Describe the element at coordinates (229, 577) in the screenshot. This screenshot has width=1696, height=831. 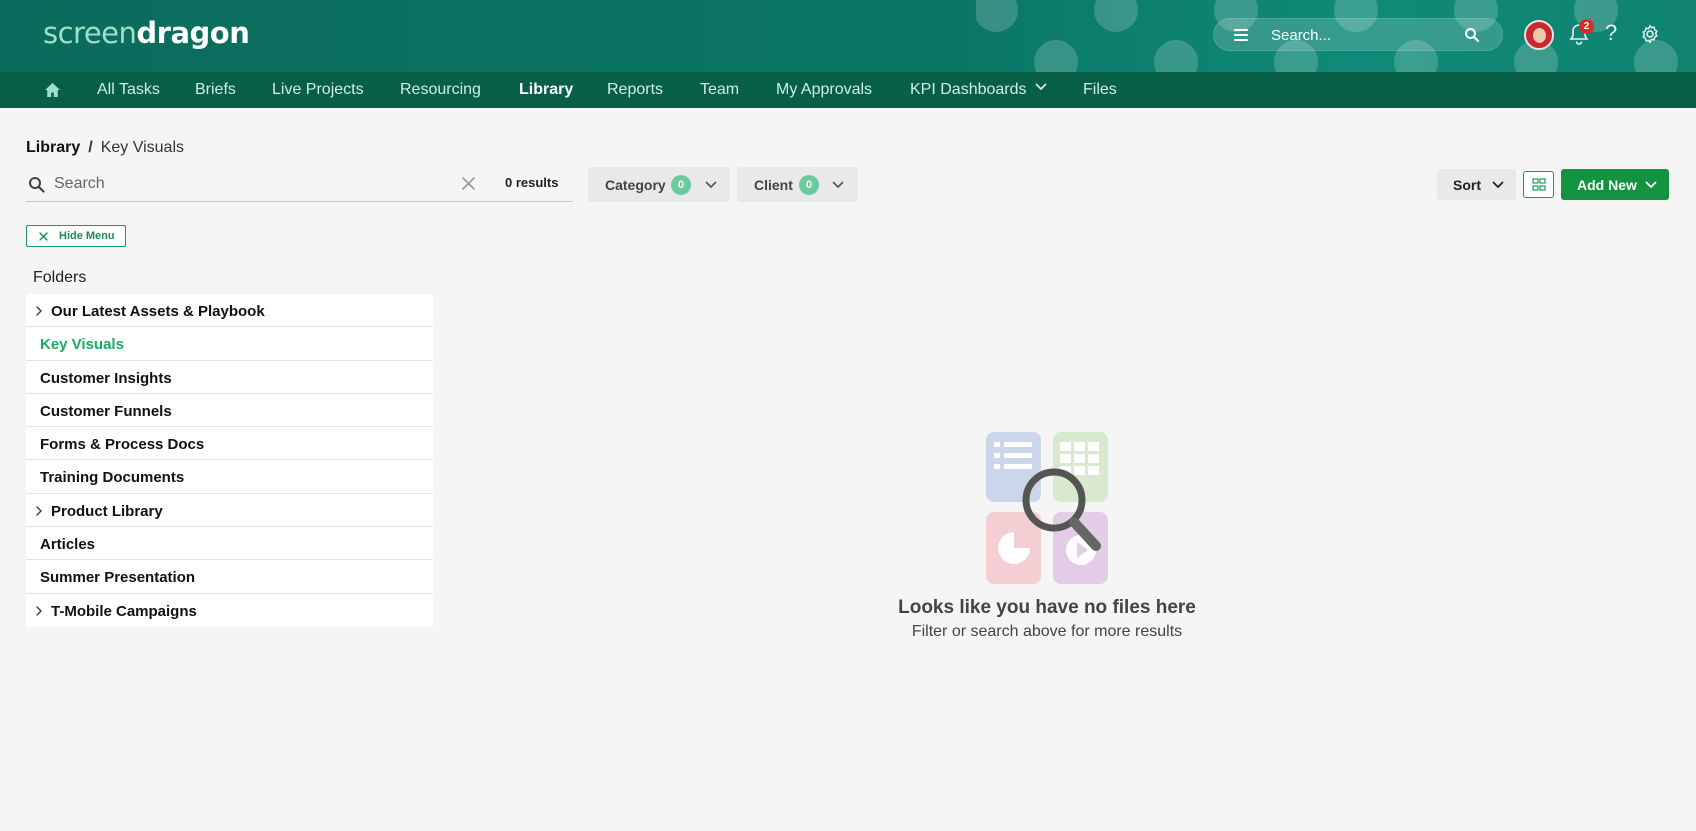
I see `folder-item: Summer Presentation` at that location.